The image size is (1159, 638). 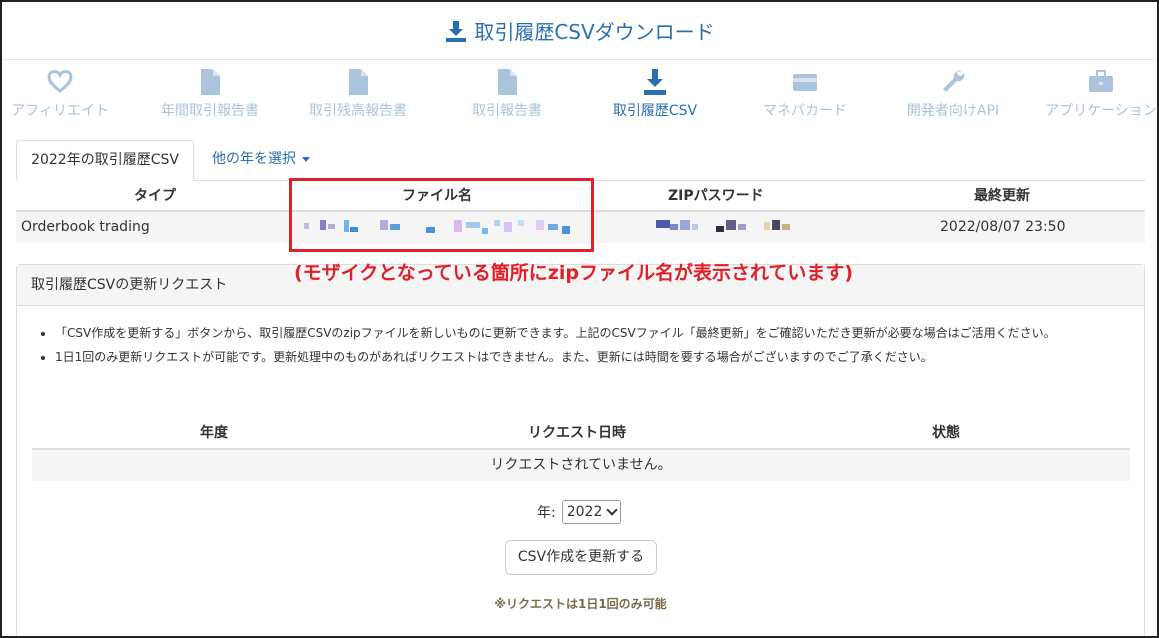 I want to click on nav-item-annual-report: 年間取引報告書, so click(x=210, y=94).